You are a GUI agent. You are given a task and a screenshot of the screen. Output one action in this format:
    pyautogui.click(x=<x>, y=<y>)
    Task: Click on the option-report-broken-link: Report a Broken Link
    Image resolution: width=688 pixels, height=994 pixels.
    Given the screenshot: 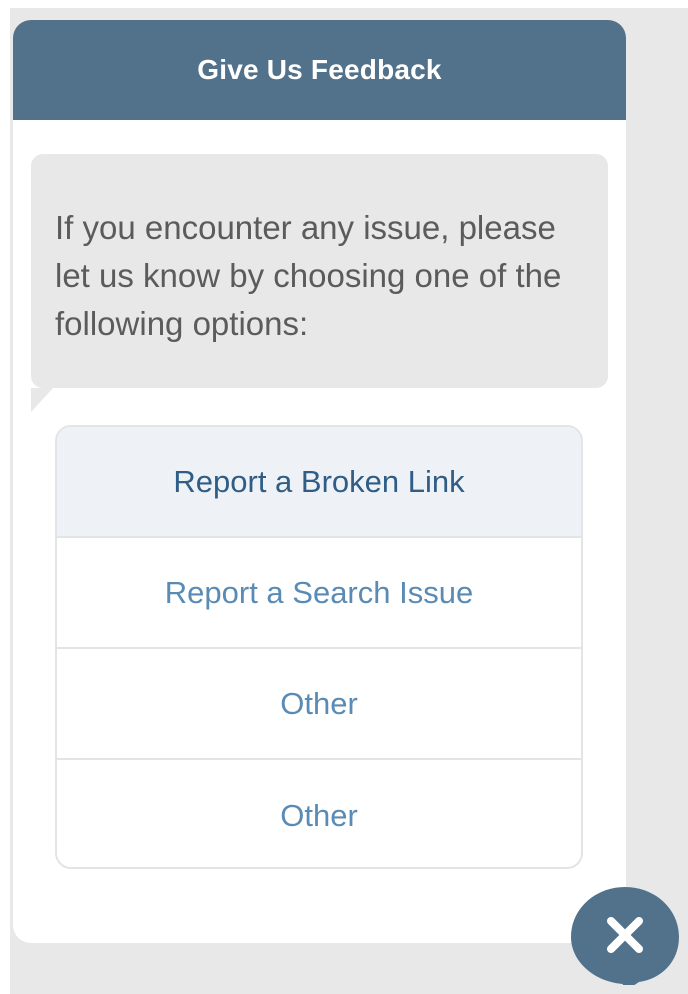 What is the action you would take?
    pyautogui.click(x=319, y=482)
    